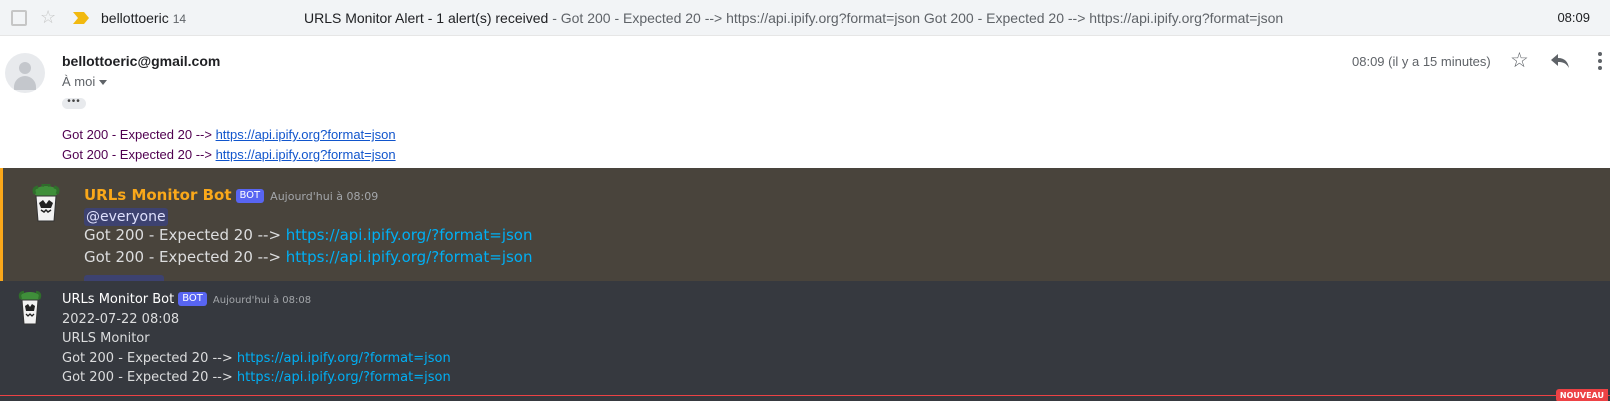 This screenshot has height=401, width=1610. Describe the element at coordinates (126, 217) in the screenshot. I see `everyone-mention: @everyone` at that location.